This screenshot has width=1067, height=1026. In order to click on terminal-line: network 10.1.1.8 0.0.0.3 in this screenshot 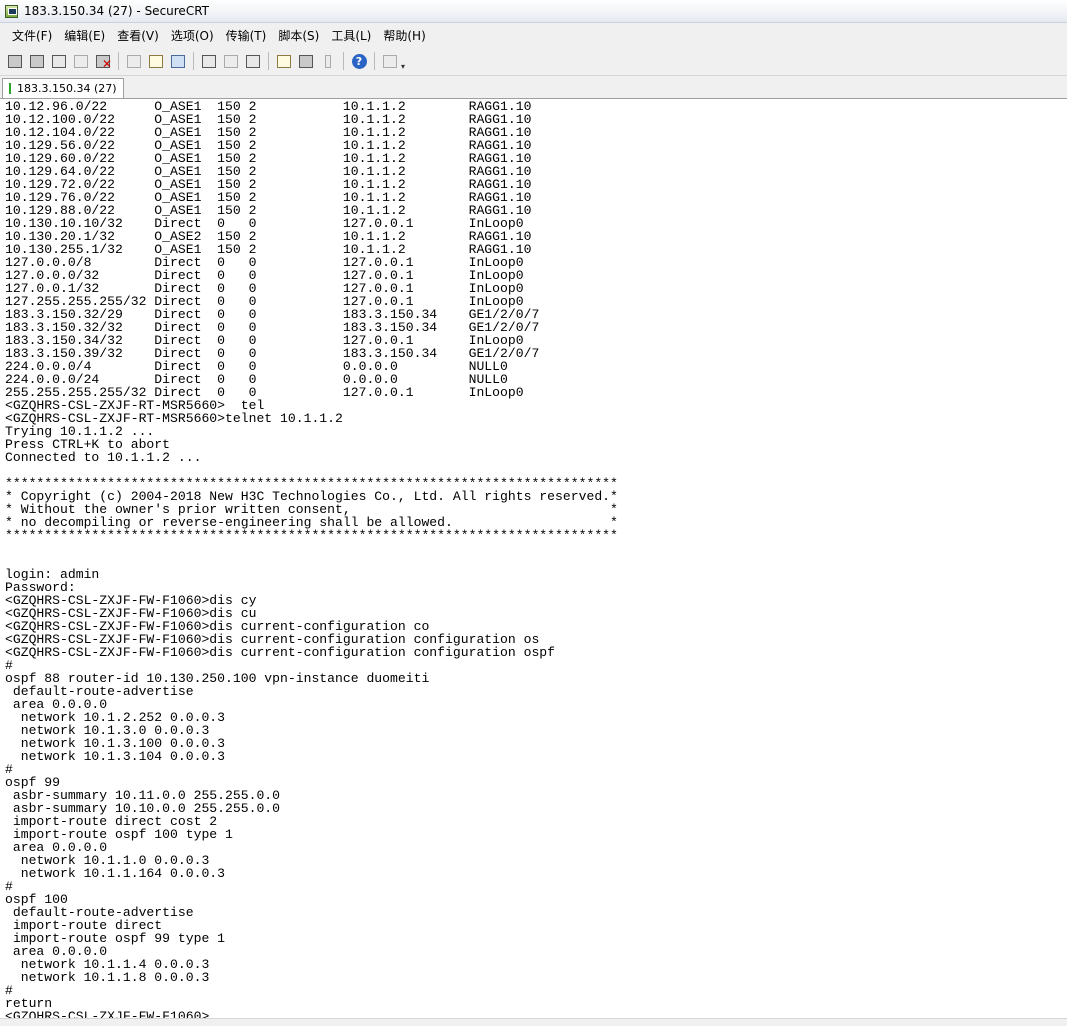, I will do `click(107, 977)`.